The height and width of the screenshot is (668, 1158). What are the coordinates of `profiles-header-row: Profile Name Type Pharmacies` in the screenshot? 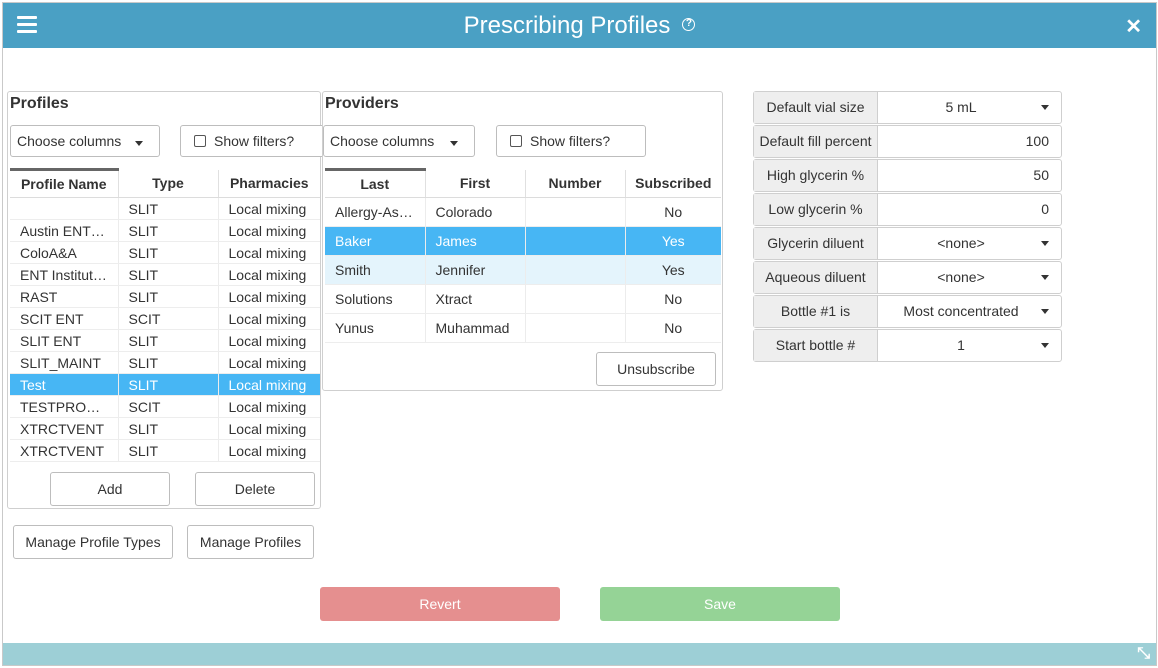 It's located at (165, 183).